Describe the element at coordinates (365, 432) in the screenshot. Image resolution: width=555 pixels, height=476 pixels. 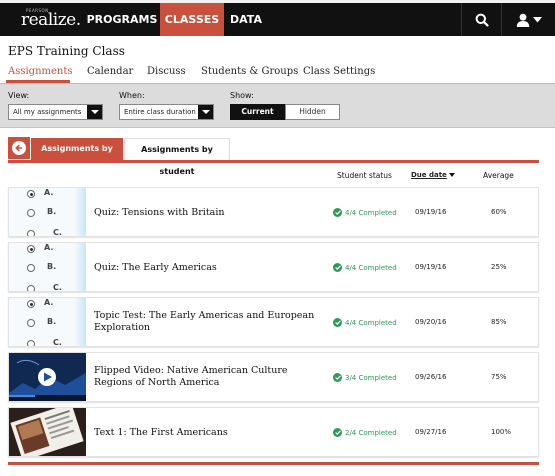
I see `student-status: 2/4 Completed` at that location.